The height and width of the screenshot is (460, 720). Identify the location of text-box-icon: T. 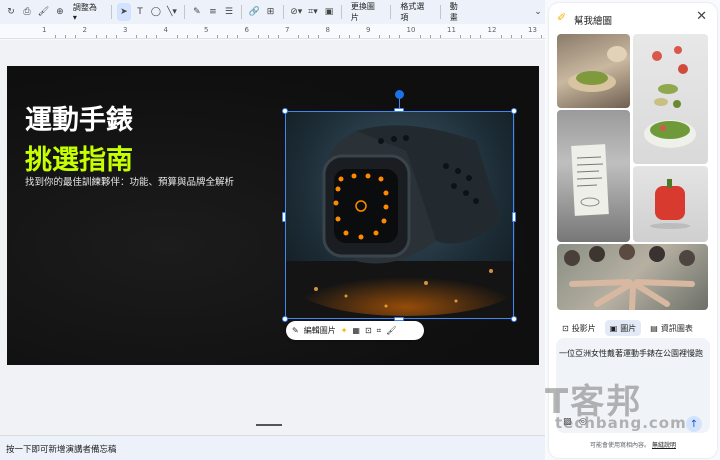
(140, 12).